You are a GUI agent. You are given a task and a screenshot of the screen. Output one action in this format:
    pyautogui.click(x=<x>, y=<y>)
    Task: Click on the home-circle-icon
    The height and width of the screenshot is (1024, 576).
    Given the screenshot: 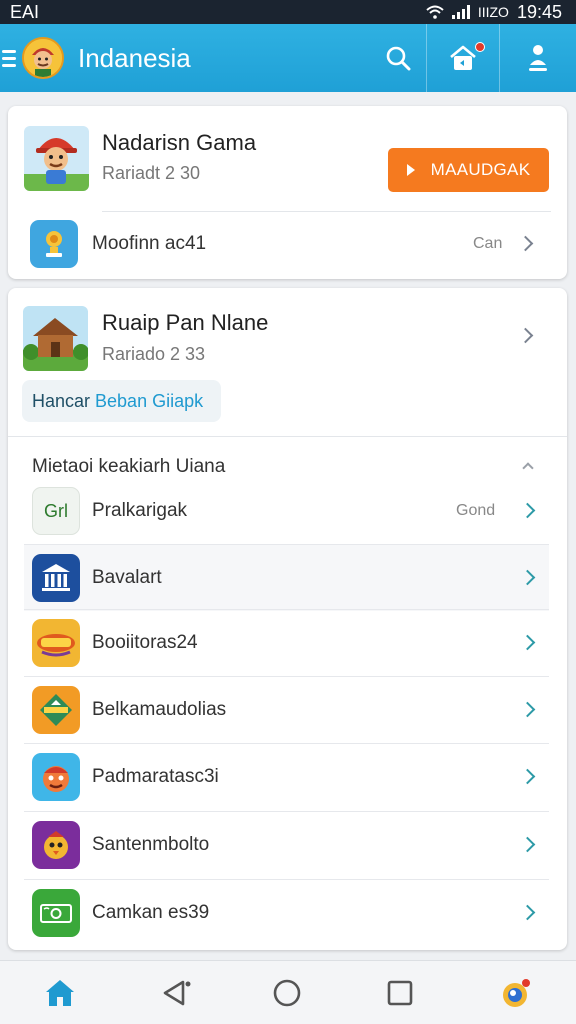 What is the action you would take?
    pyautogui.click(x=287, y=993)
    